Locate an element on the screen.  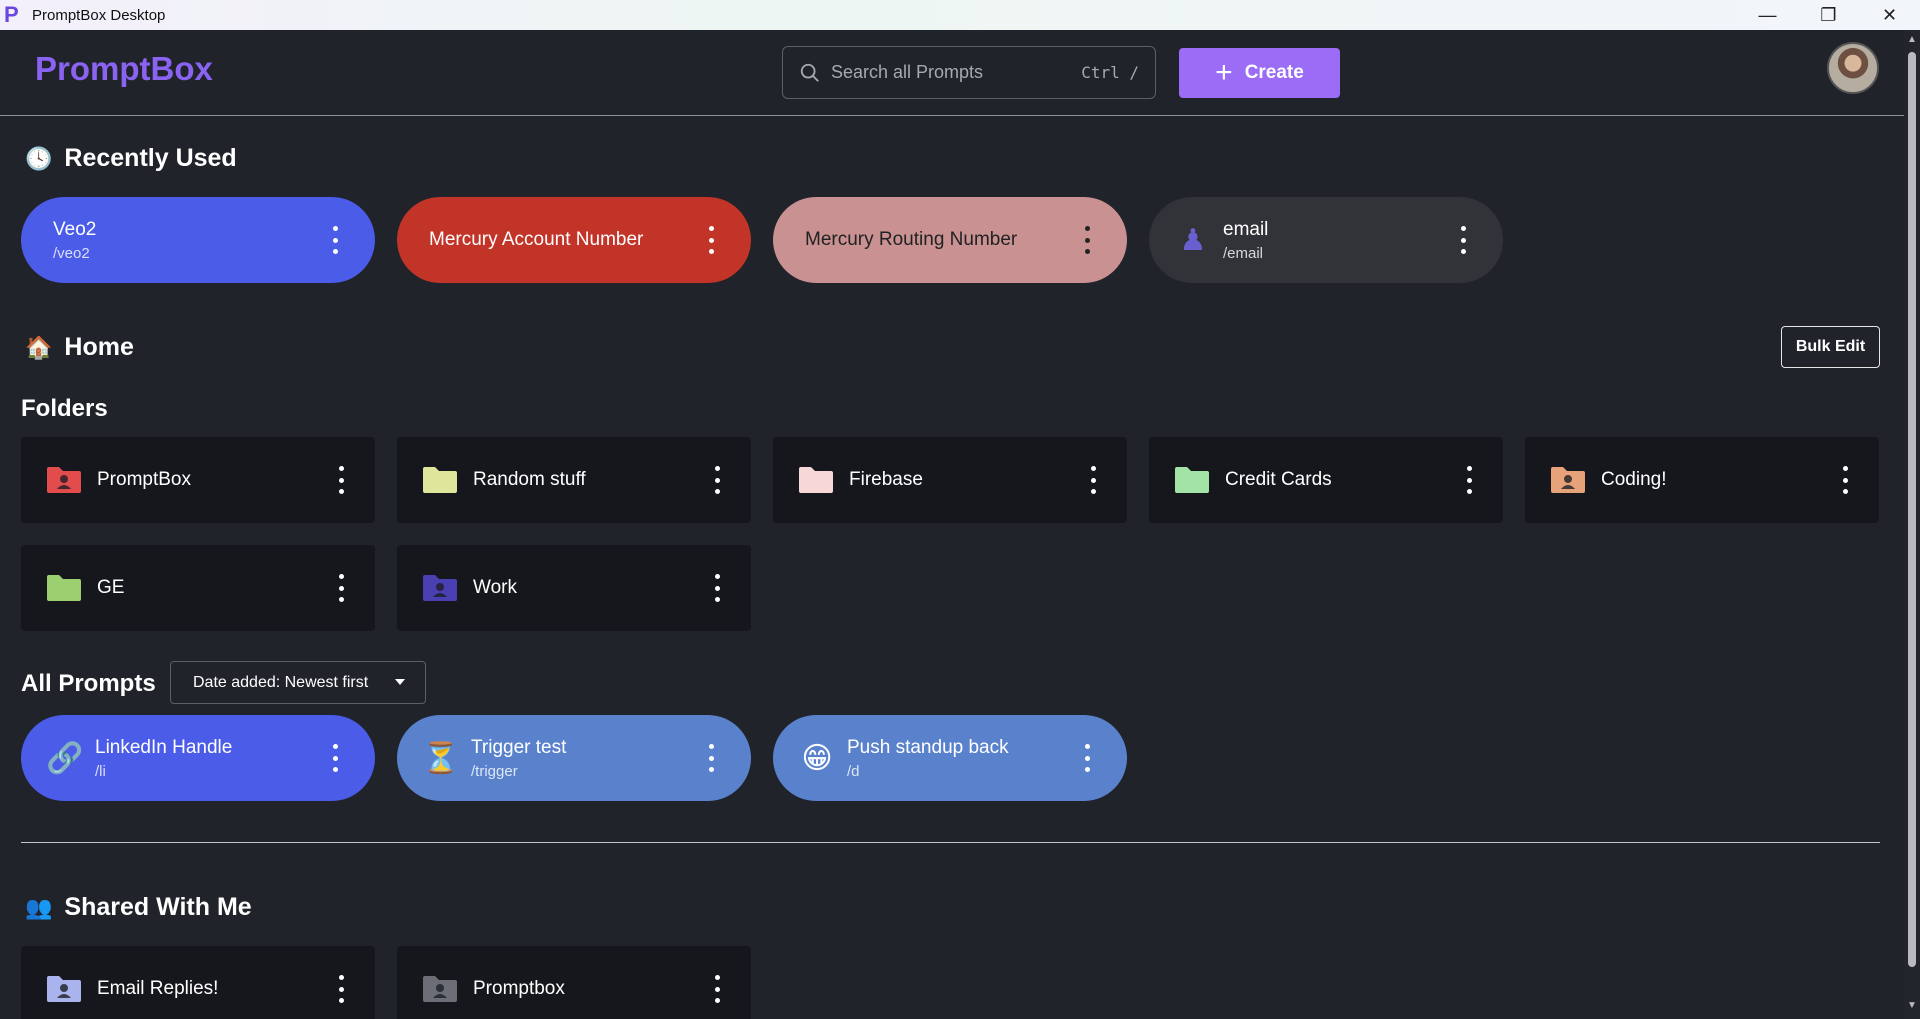
create-button-label: Create is located at coordinates (1274, 72).